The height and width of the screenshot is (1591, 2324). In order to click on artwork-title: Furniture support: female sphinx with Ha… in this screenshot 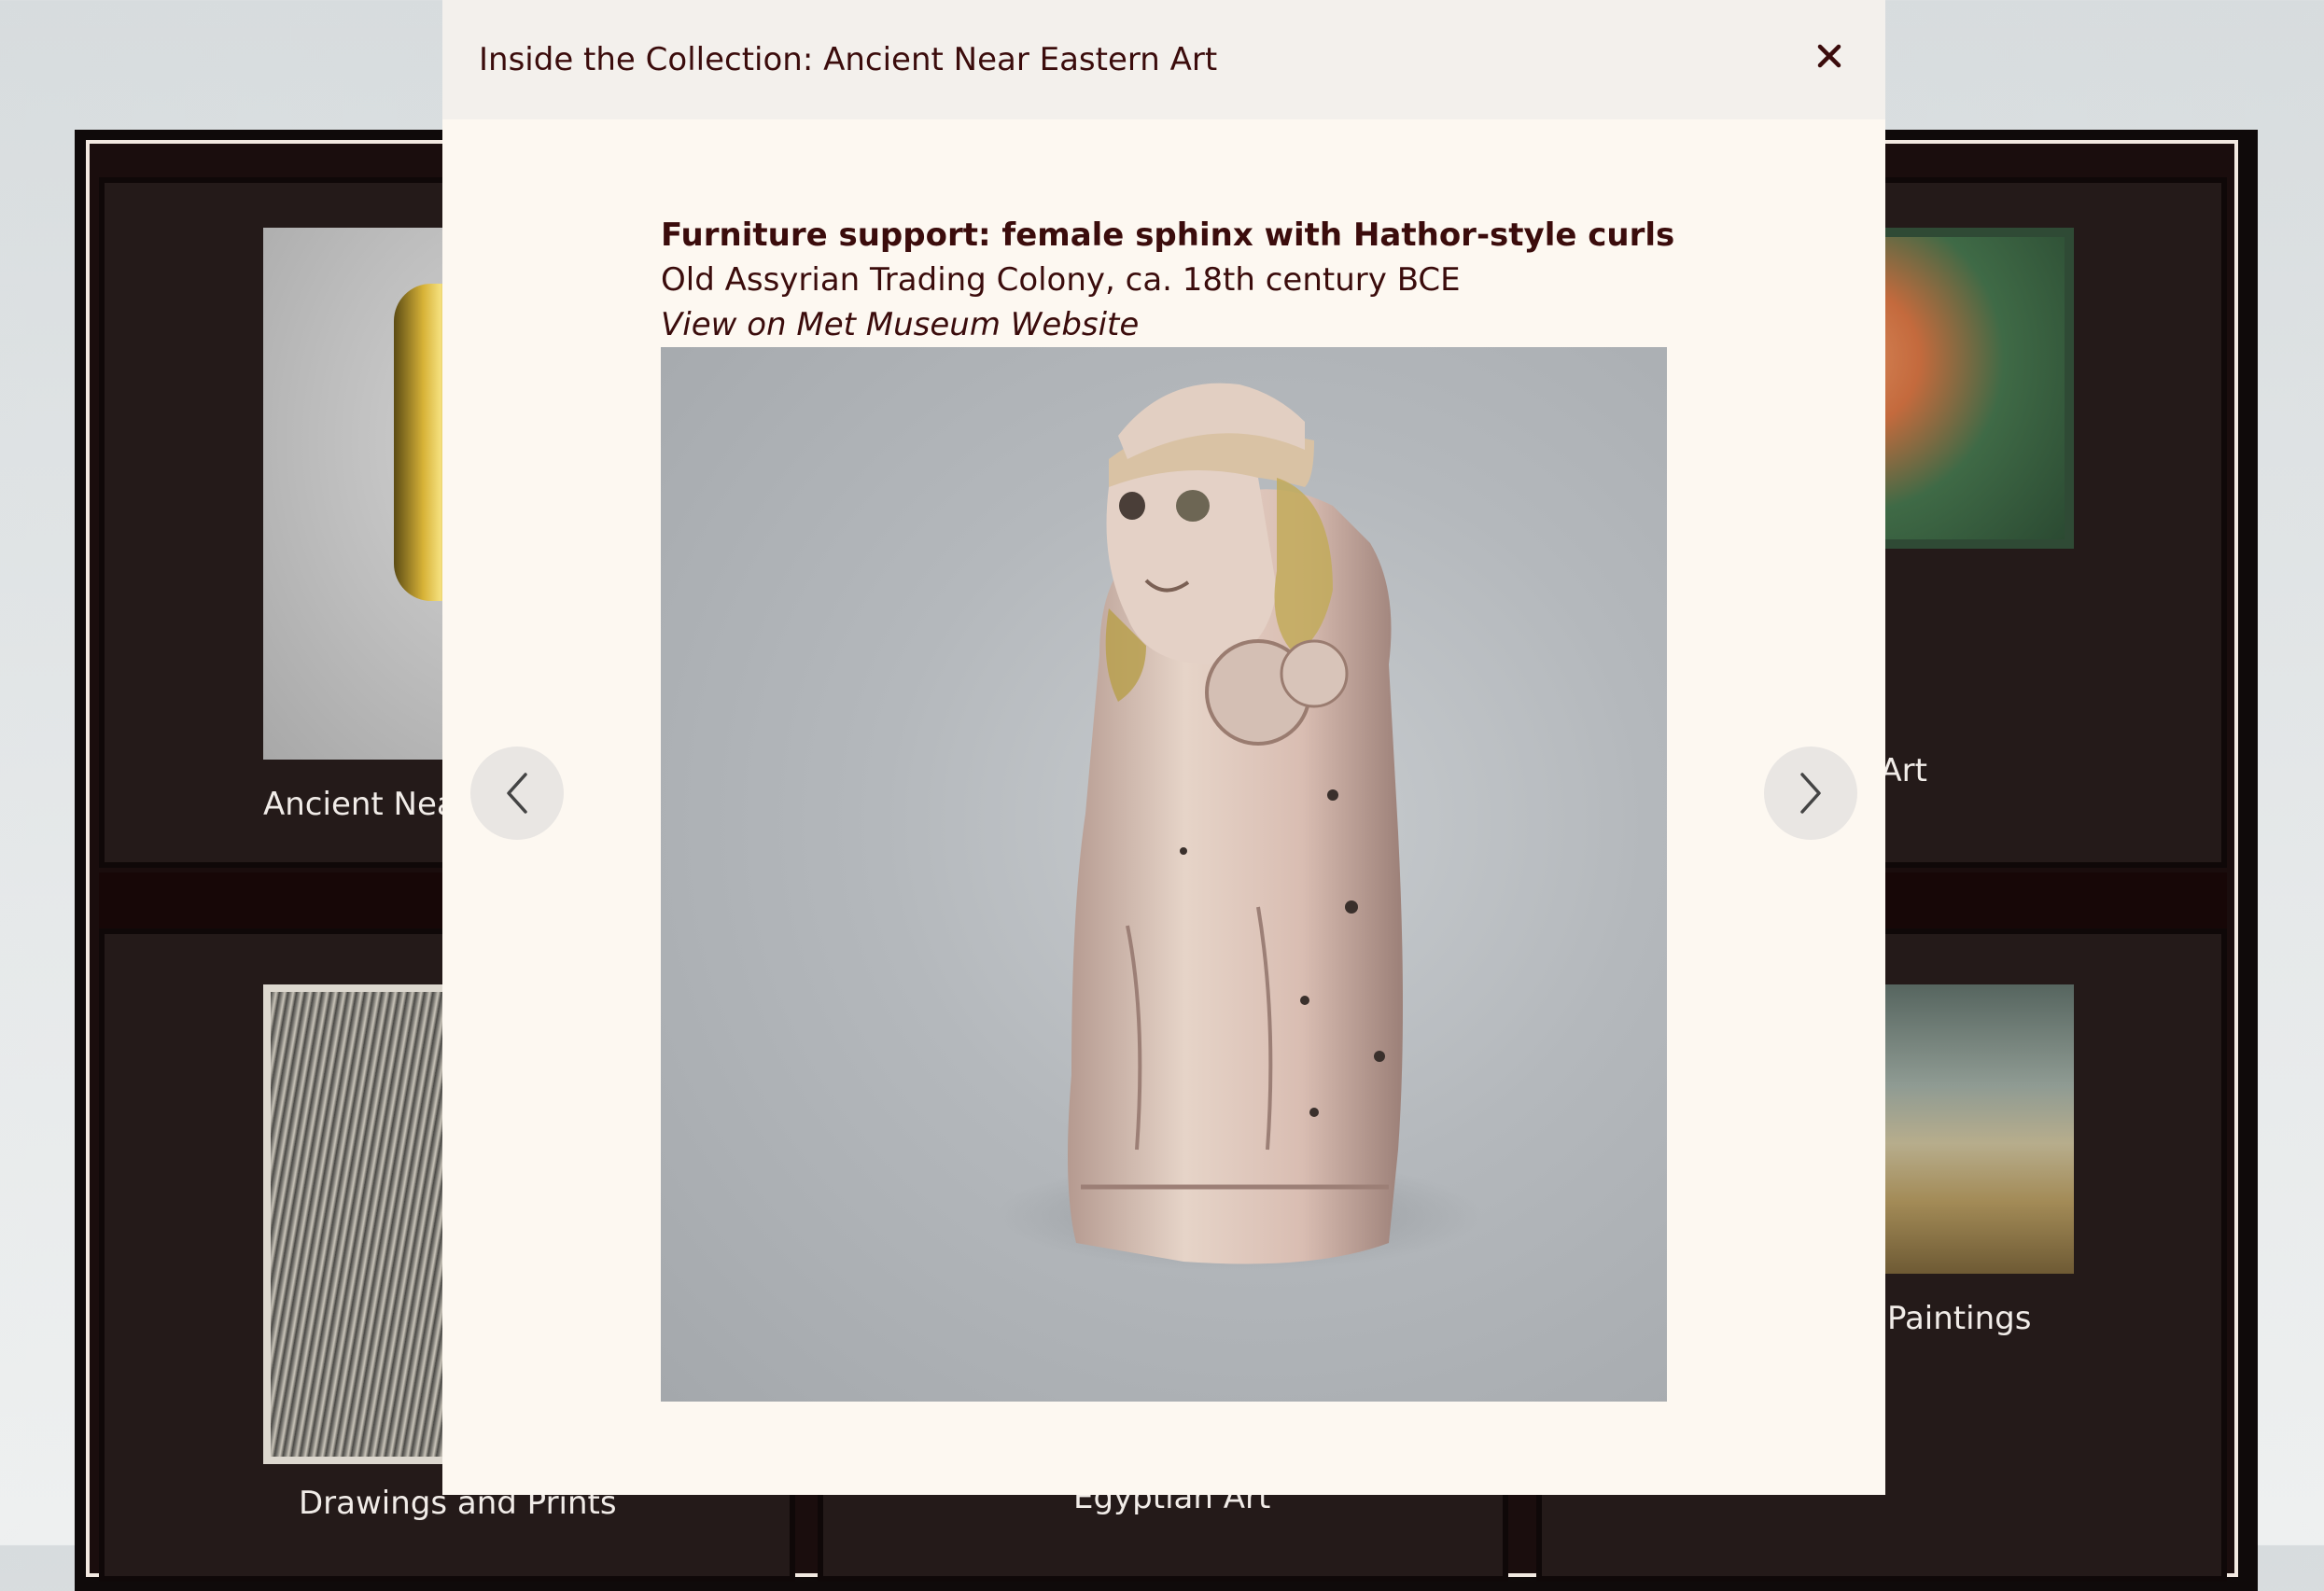, I will do `click(1168, 235)`.